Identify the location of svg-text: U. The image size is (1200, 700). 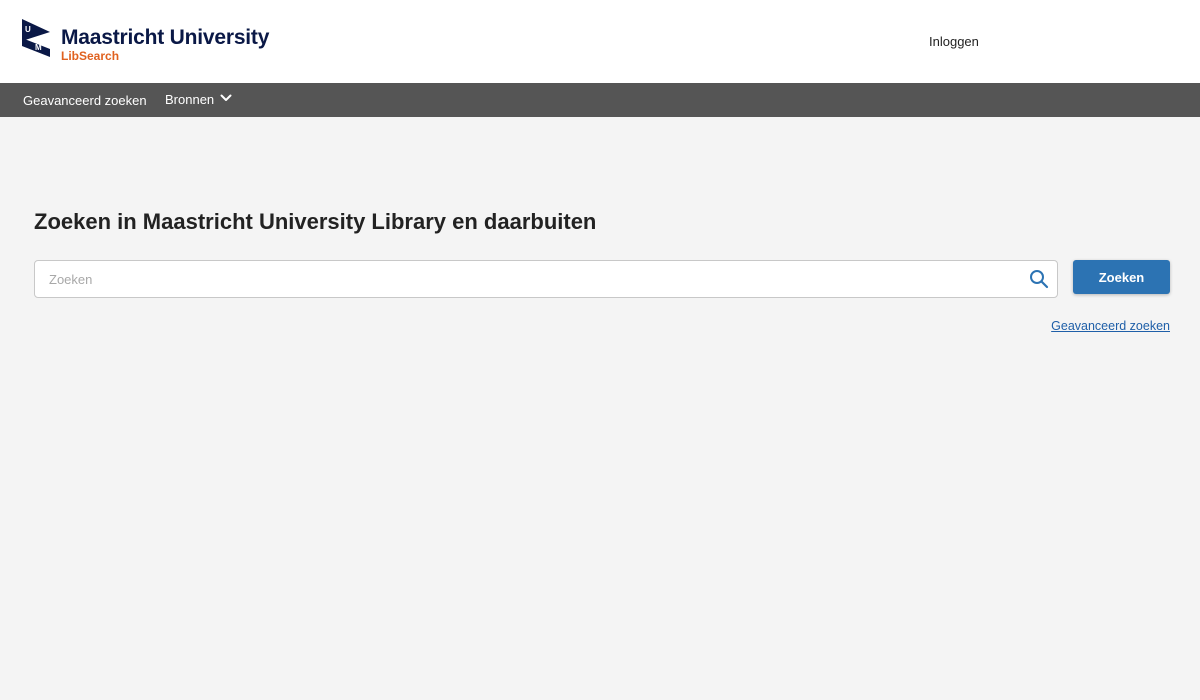
(28, 29).